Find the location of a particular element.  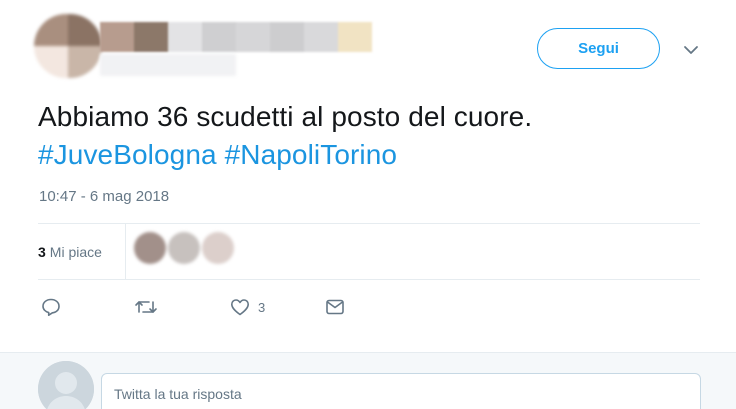

like-button: 3 is located at coordinates (247, 307).